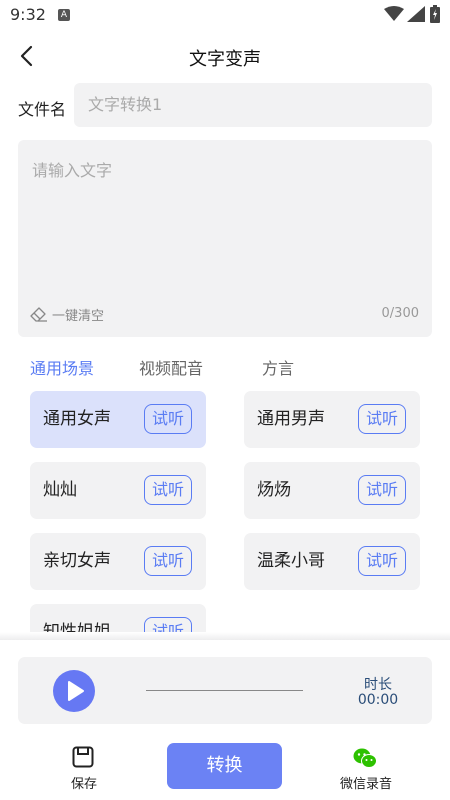 This screenshot has height=800, width=450. I want to click on voice-name: 灿灿, so click(60, 490).